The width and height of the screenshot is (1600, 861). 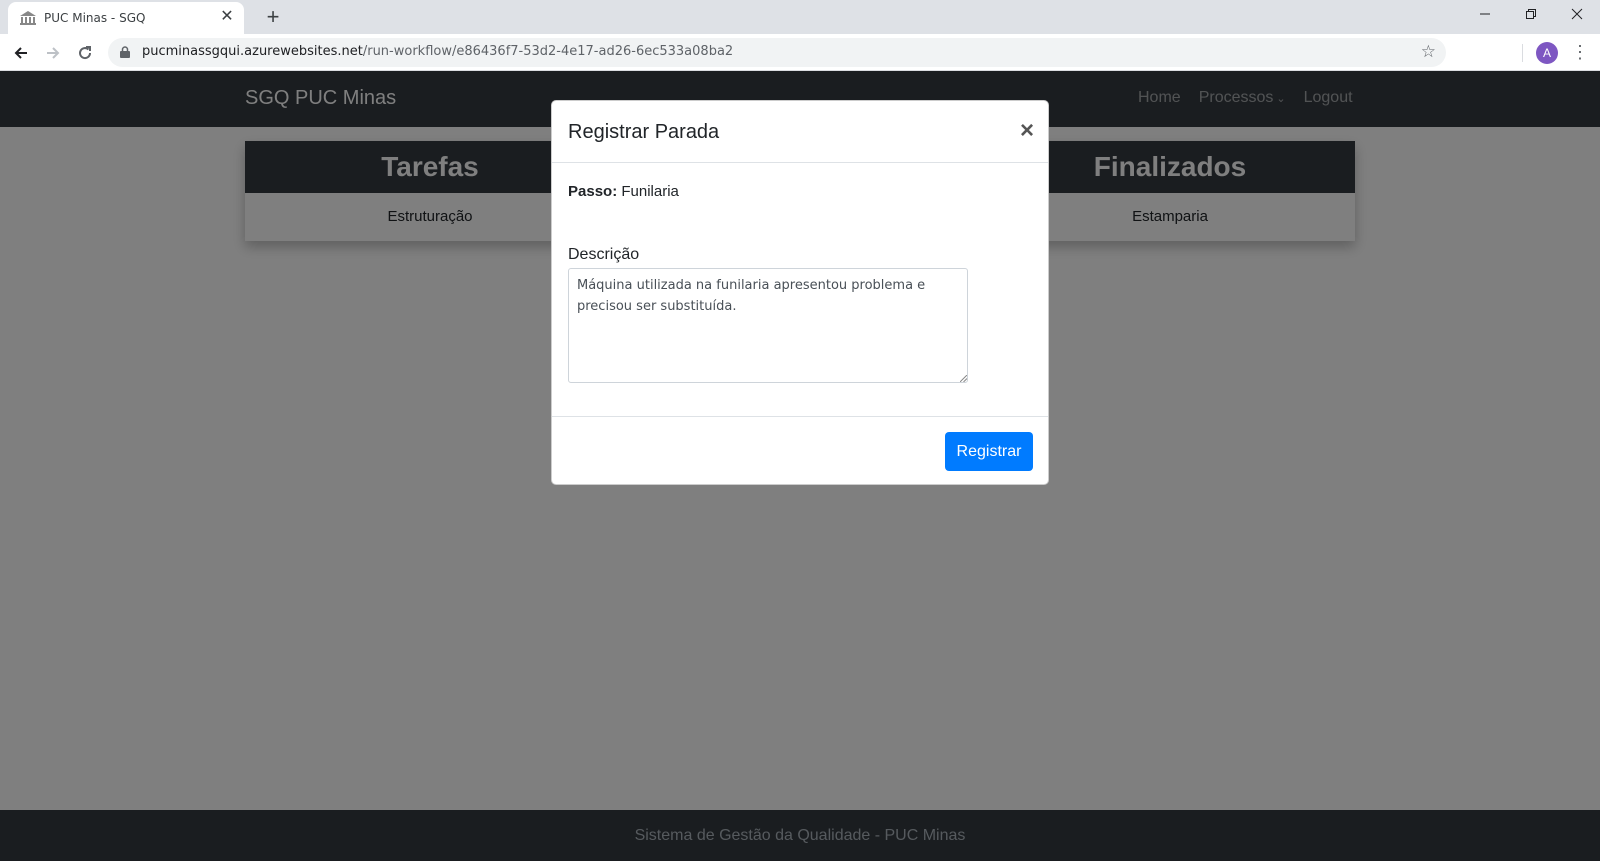 What do you see at coordinates (273, 17) in the screenshot?
I see `new-tab-button: +` at bounding box center [273, 17].